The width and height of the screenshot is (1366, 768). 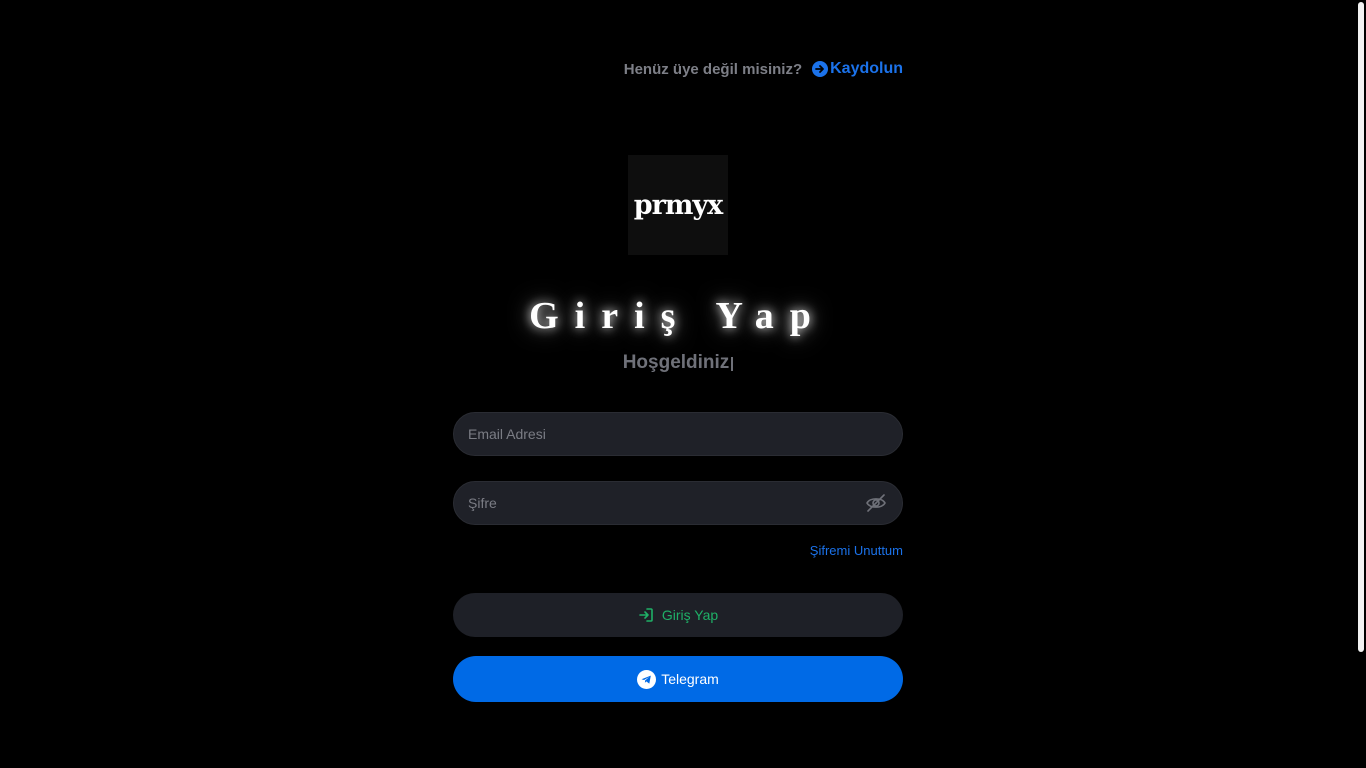 What do you see at coordinates (690, 679) in the screenshot?
I see `telegram-button-label: Telegram` at bounding box center [690, 679].